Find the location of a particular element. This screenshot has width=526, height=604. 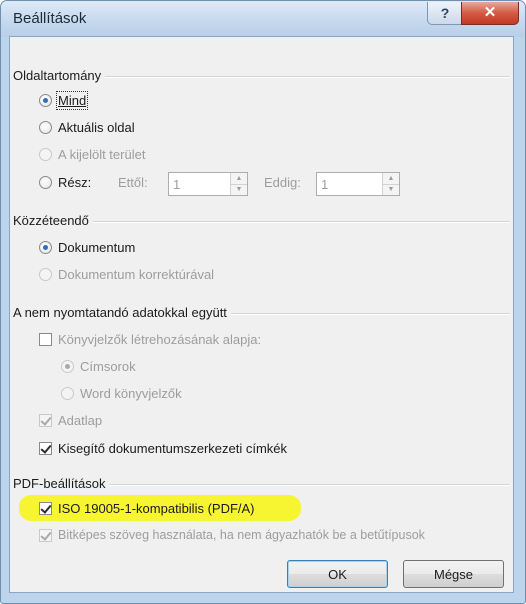

checkbox-bookmarks-box is located at coordinates (45, 339).